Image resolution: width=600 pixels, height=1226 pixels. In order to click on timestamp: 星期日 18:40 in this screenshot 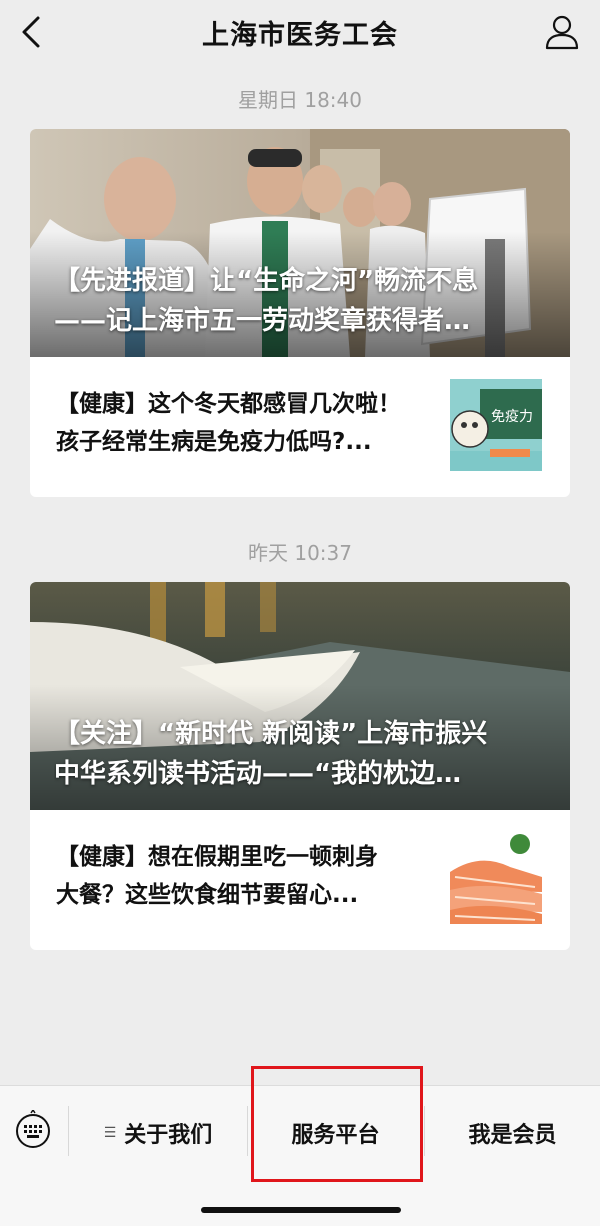, I will do `click(300, 100)`.